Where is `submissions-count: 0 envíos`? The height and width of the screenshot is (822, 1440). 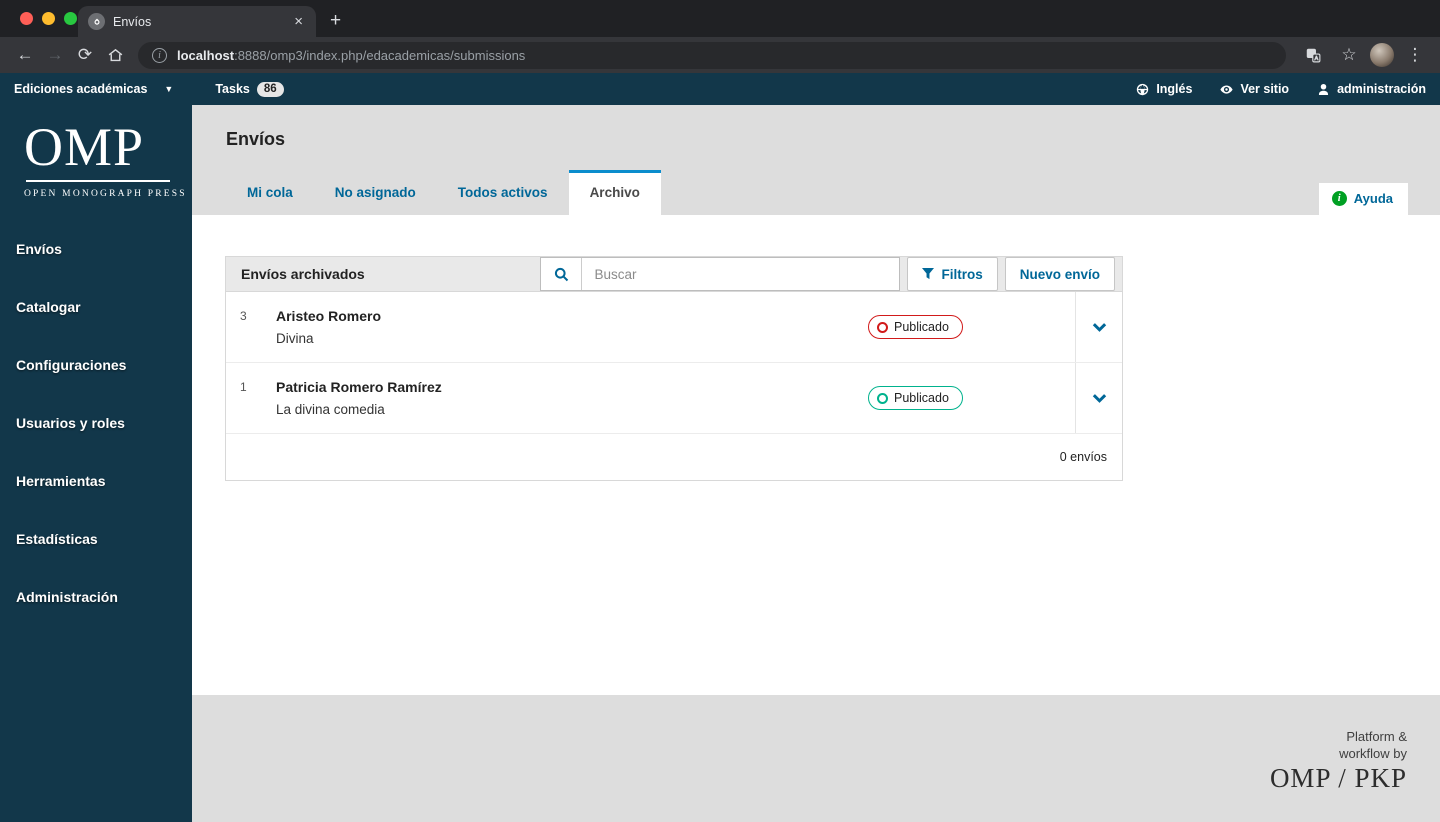 submissions-count: 0 envíos is located at coordinates (1083, 457).